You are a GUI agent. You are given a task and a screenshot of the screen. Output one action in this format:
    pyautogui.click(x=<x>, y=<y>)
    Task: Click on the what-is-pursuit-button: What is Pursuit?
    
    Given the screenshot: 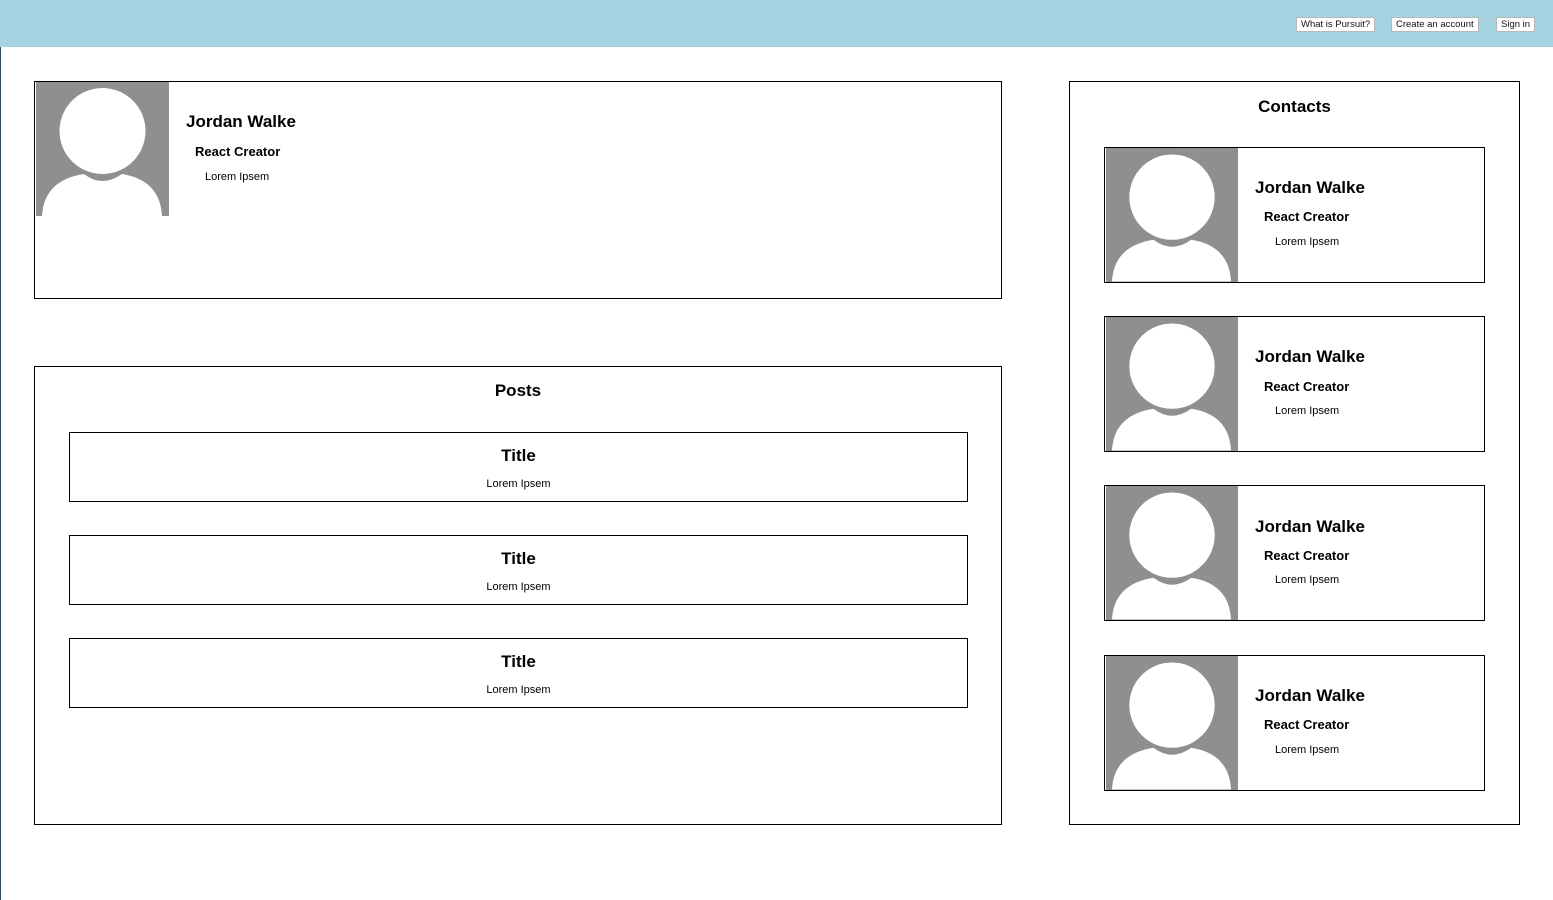 What is the action you would take?
    pyautogui.click(x=1336, y=24)
    